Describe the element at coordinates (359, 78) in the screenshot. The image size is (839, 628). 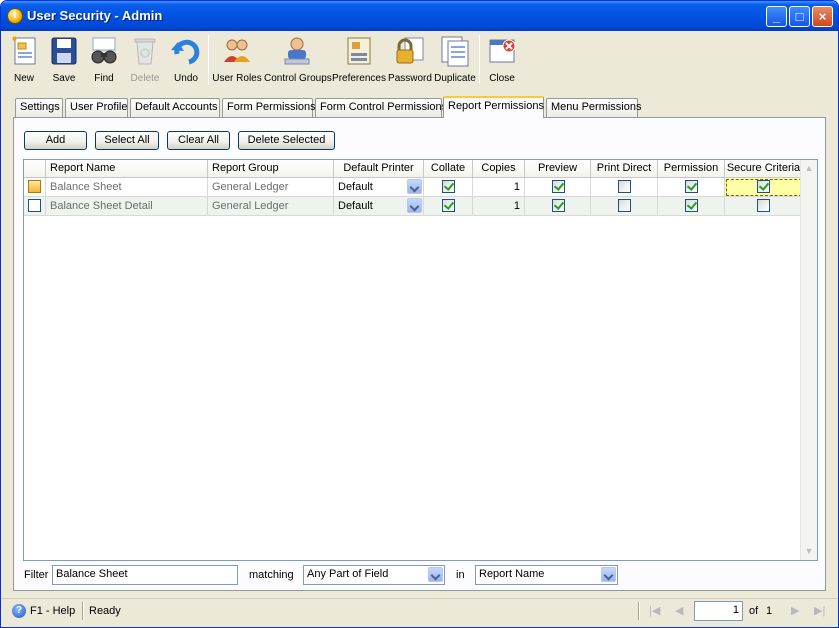
I see `preferences-label: Preferences` at that location.